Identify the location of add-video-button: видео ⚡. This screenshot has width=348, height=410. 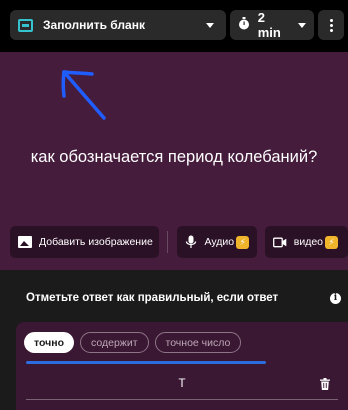
(306, 242).